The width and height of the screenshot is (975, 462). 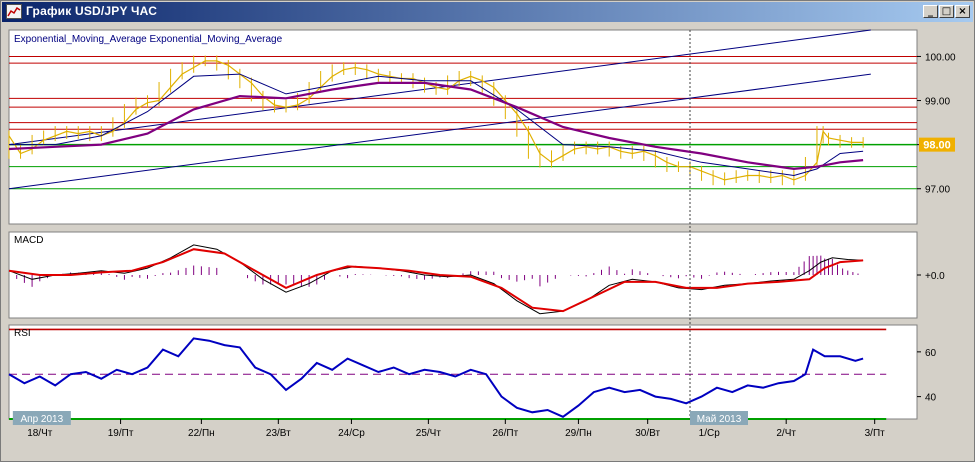 What do you see at coordinates (201, 433) in the screenshot?
I see `x-tick-label: 22/Пн` at bounding box center [201, 433].